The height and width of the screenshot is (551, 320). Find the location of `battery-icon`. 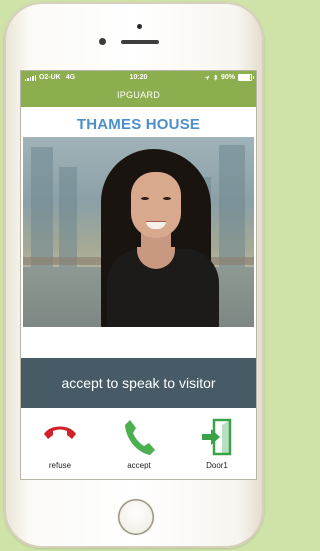

battery-icon is located at coordinates (246, 77).